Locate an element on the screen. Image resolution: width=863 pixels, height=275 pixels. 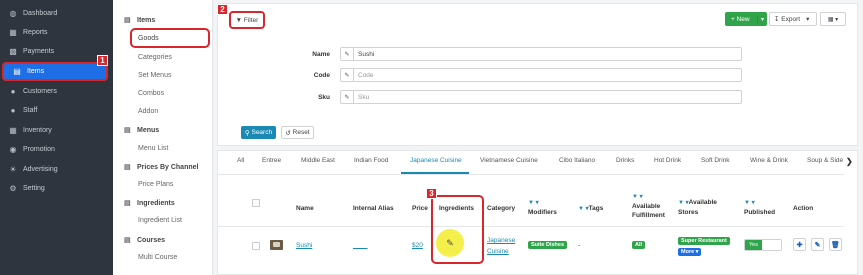
nav-item-items: ▤ Items is located at coordinates (55, 71).